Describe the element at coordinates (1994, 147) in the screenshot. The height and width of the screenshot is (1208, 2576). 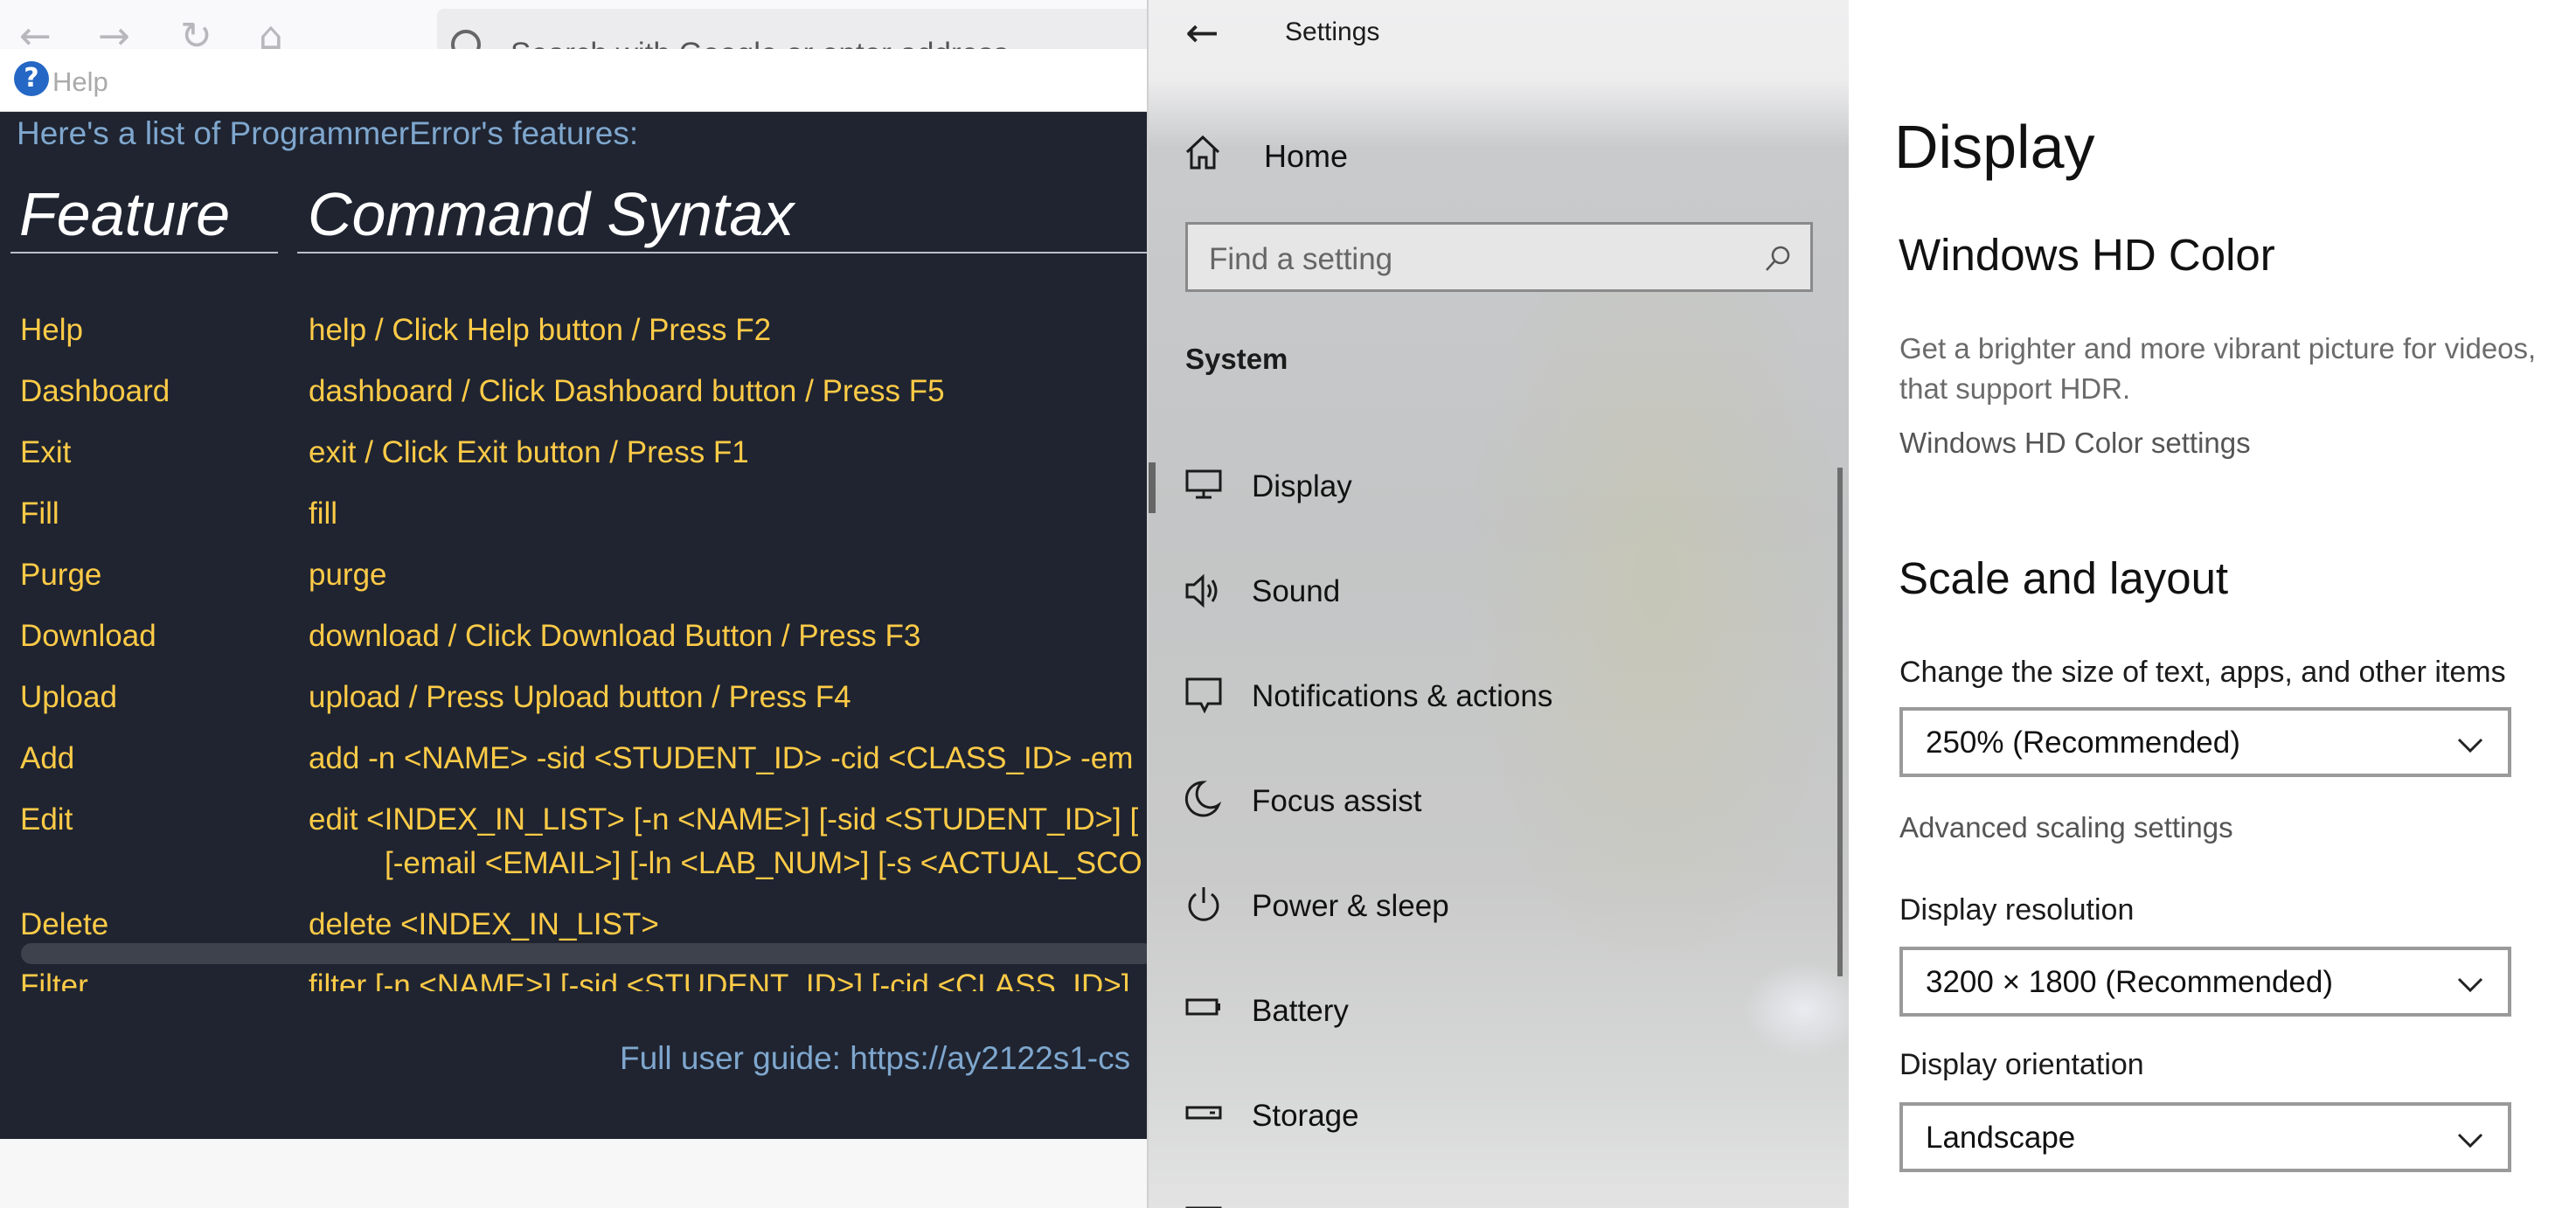
I see `page-title: Display` at that location.